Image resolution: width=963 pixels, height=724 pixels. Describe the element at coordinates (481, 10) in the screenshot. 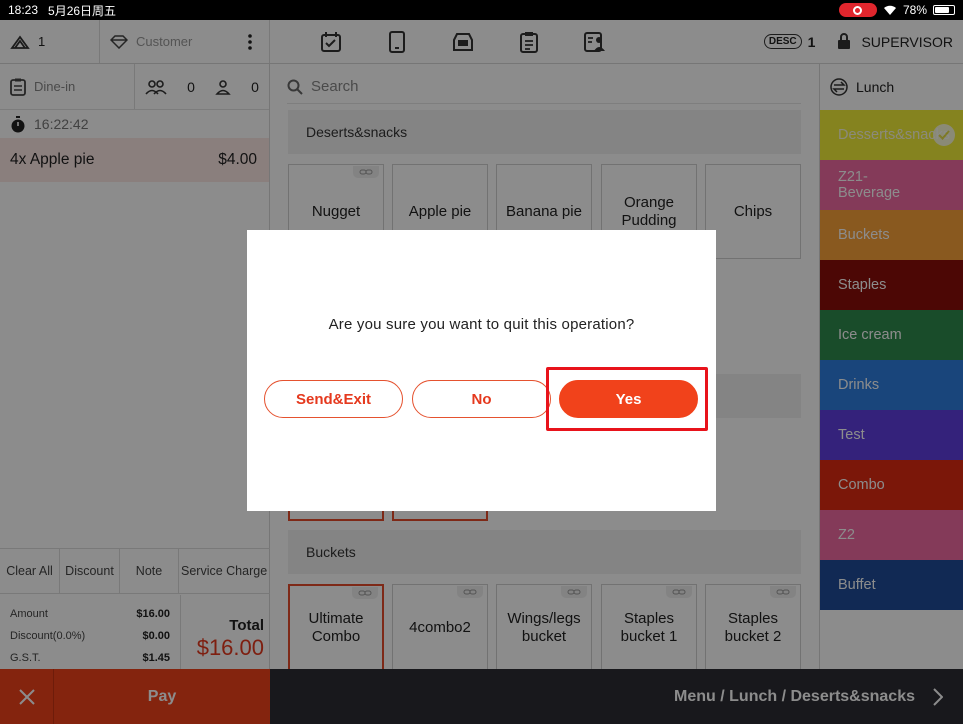

I see `status-bar: 18:23 5月26日周五 78%` at that location.